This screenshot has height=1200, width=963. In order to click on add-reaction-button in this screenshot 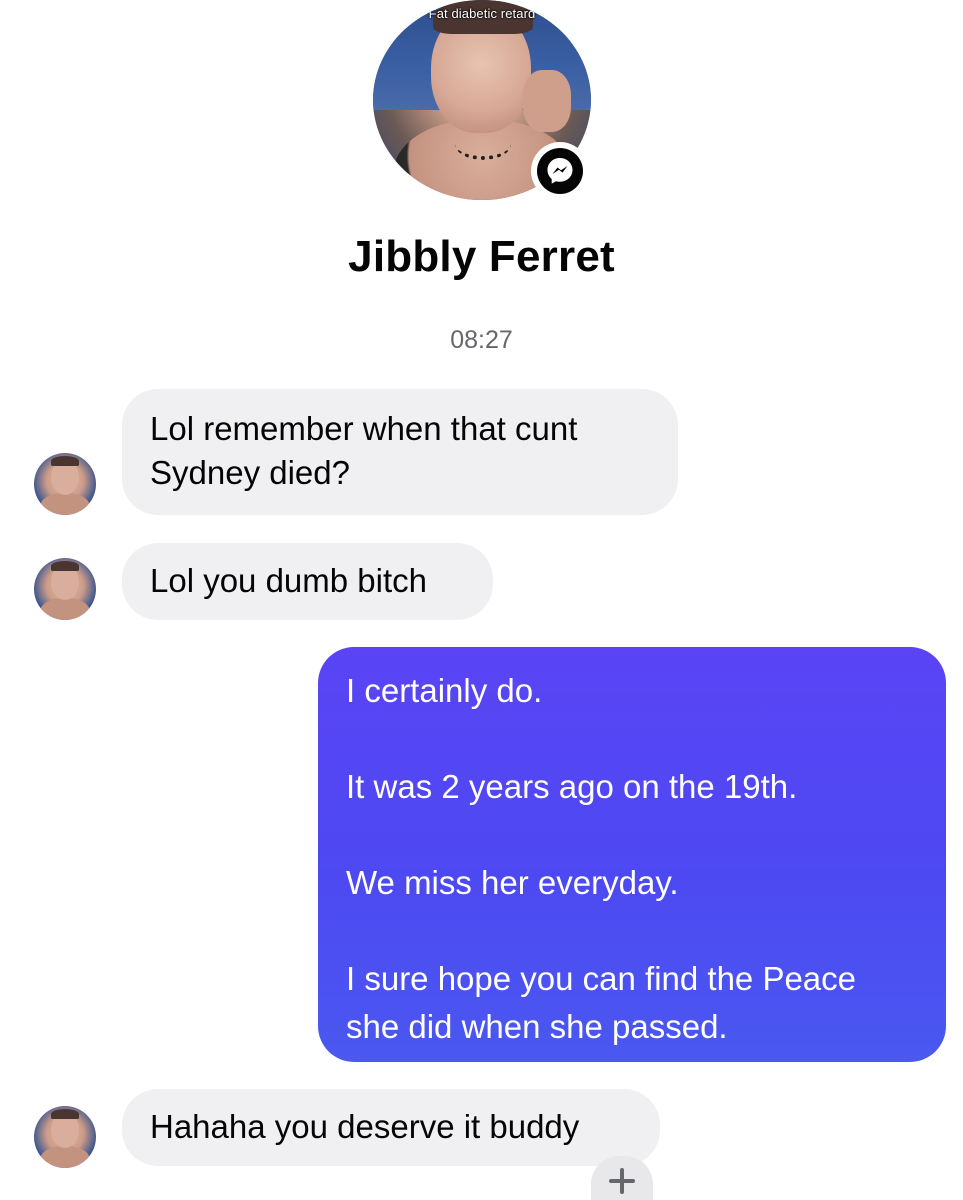, I will do `click(622, 1178)`.